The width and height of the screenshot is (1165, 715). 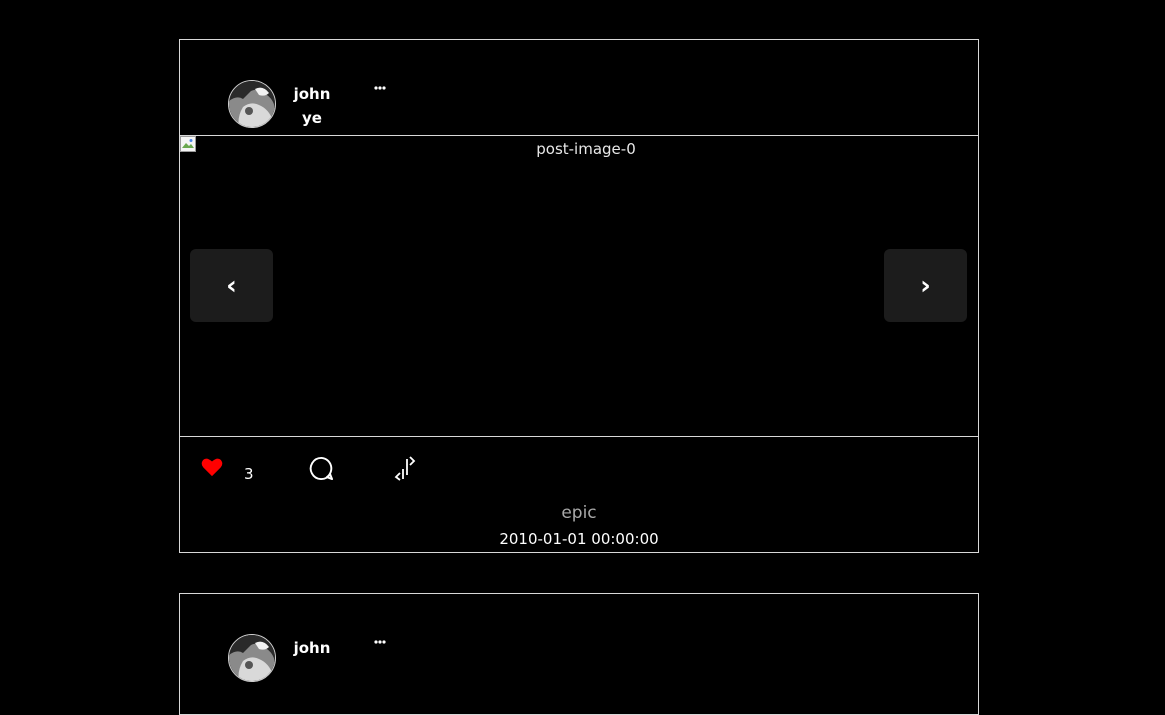 I want to click on like-count: 3, so click(x=249, y=474).